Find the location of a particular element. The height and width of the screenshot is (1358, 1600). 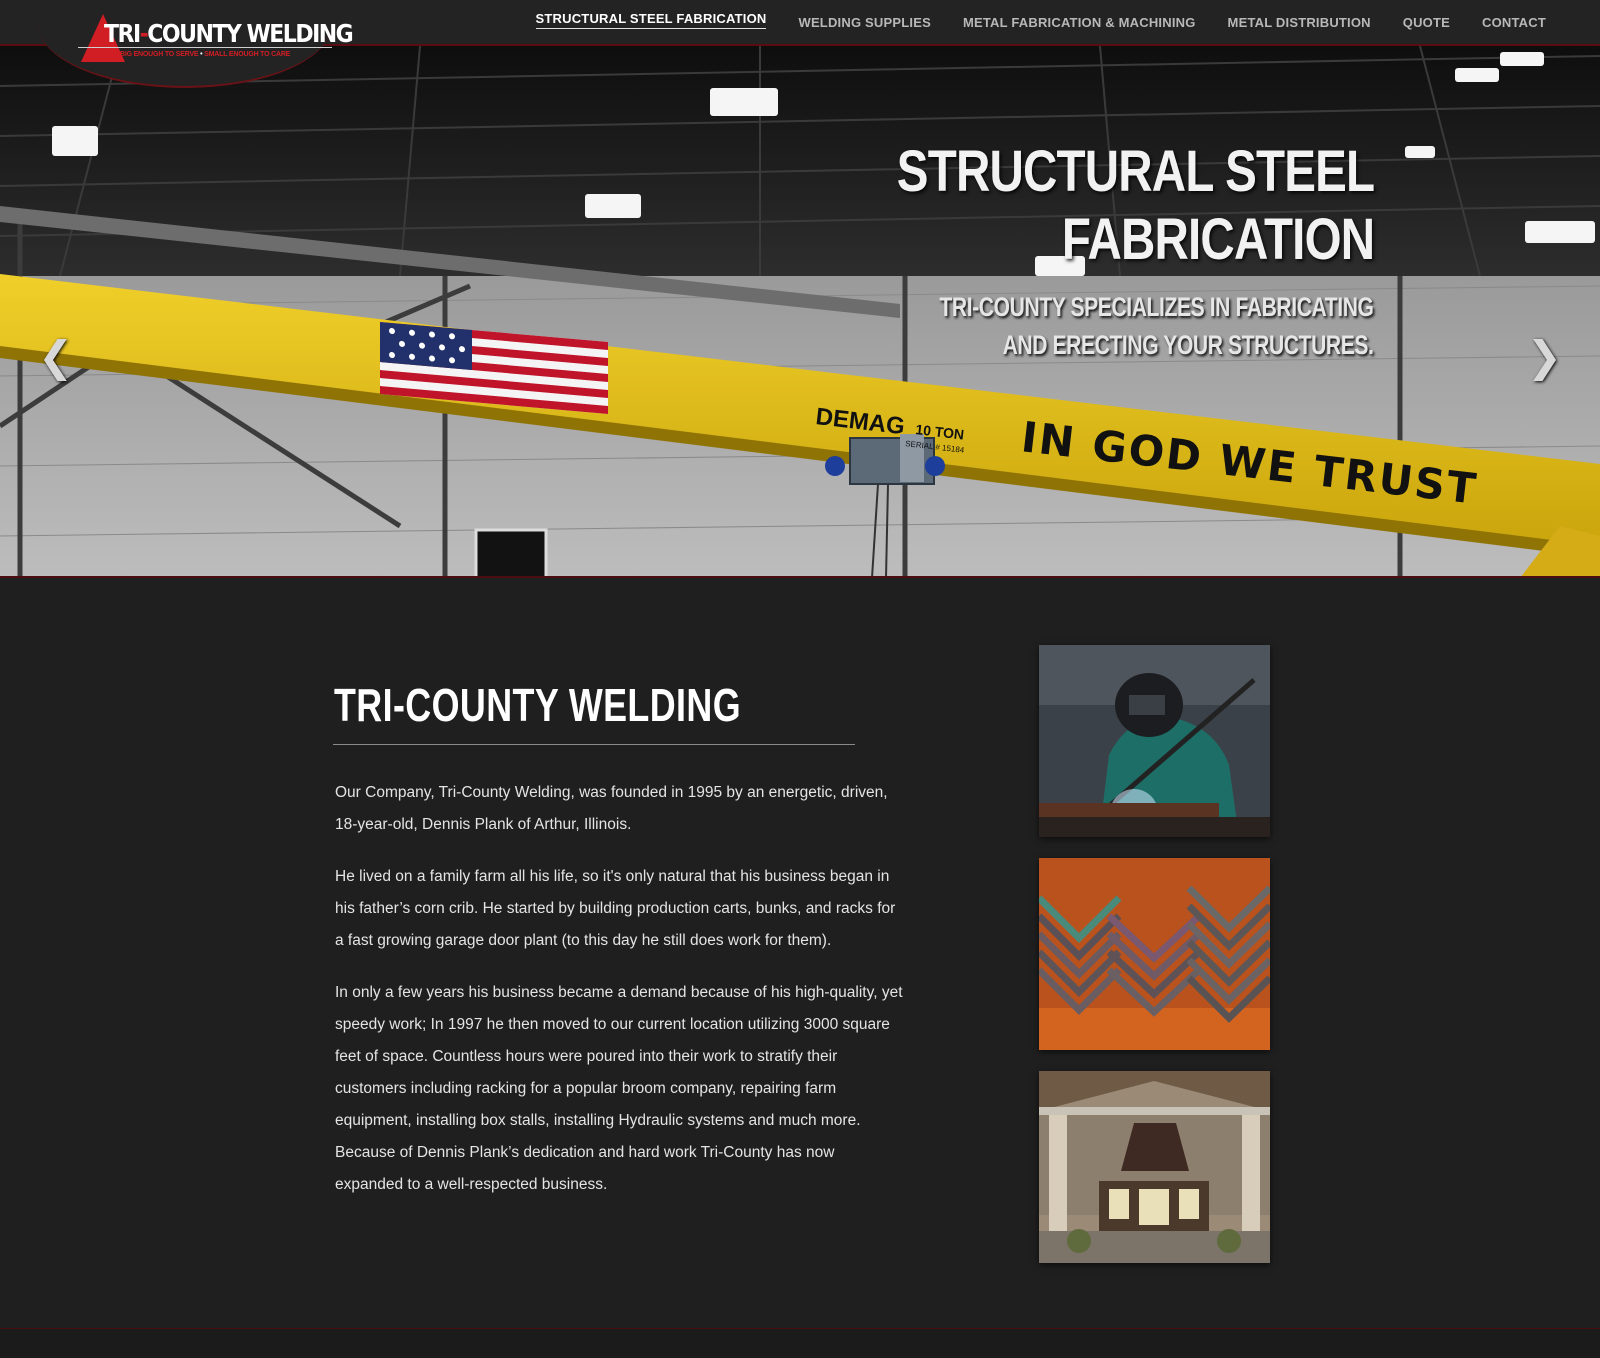

nav-welding-supplies: WELDING SUPPLIES is located at coordinates (864, 23).